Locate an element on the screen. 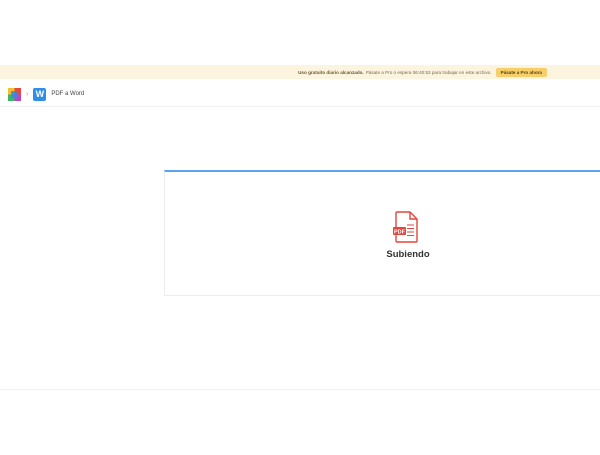 This screenshot has height=455, width=600. upload-status: Subiendo is located at coordinates (408, 254).